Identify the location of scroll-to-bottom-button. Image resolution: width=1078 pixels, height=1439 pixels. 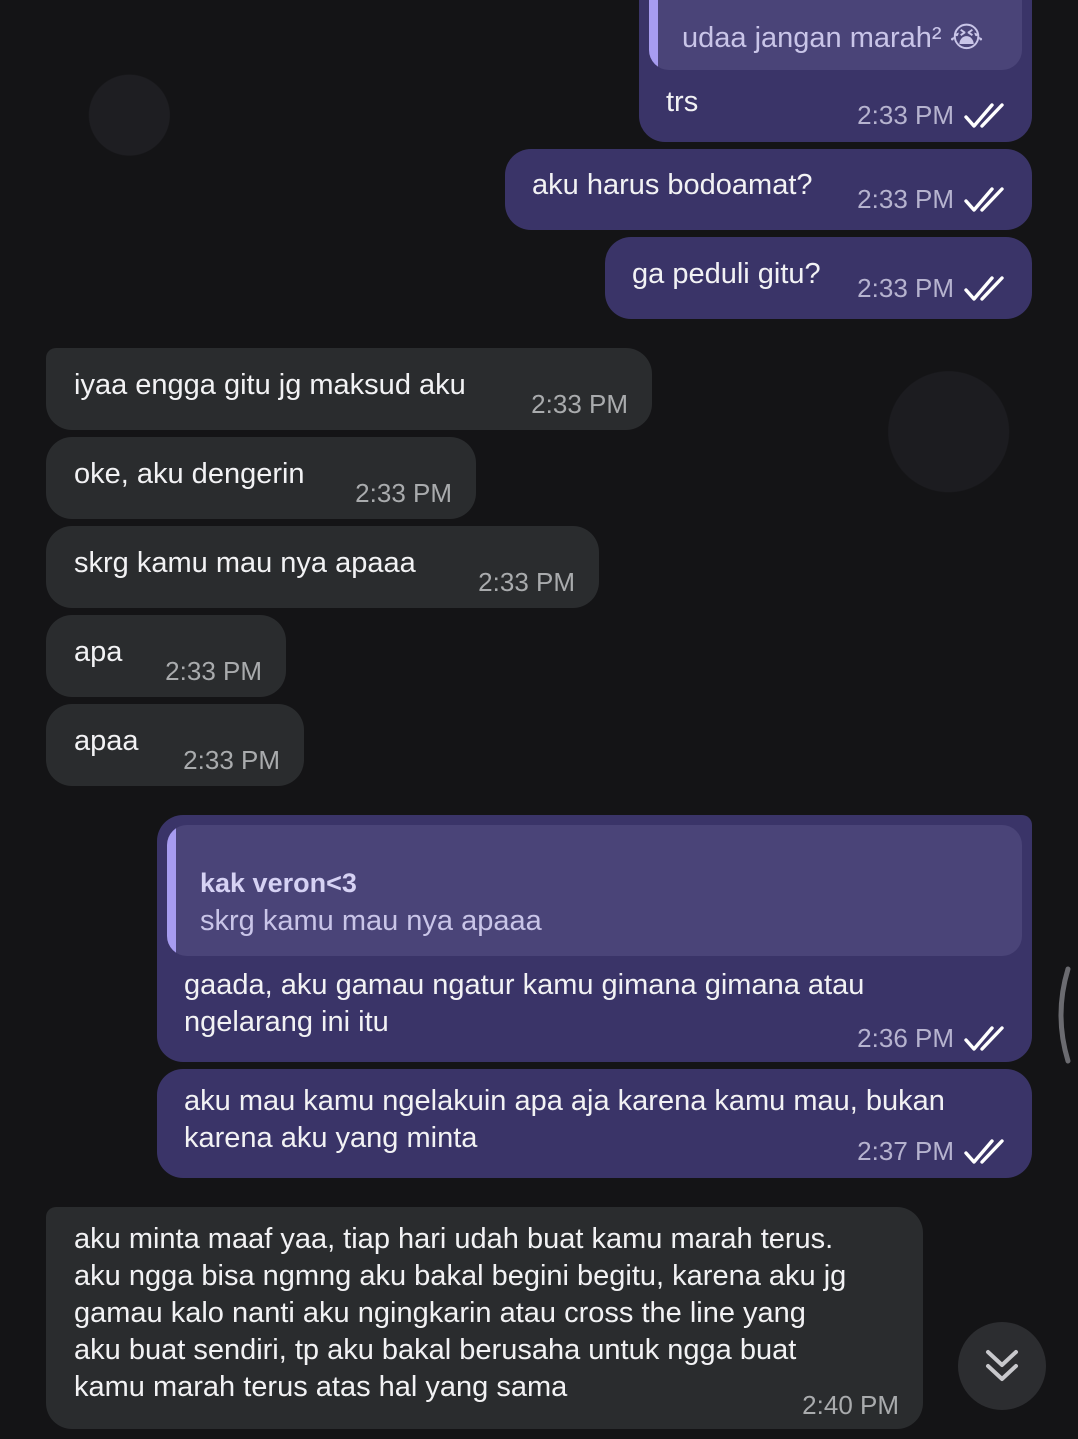
(1002, 1366).